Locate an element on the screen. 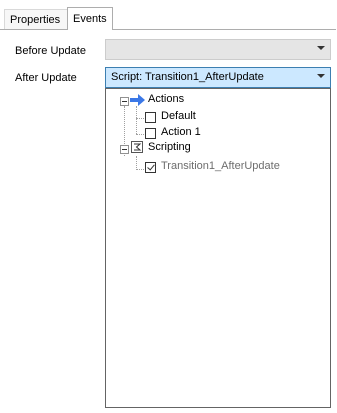 Image resolution: width=337 pixels, height=413 pixels. tree-node-scripting: Scripting is located at coordinates (169, 147).